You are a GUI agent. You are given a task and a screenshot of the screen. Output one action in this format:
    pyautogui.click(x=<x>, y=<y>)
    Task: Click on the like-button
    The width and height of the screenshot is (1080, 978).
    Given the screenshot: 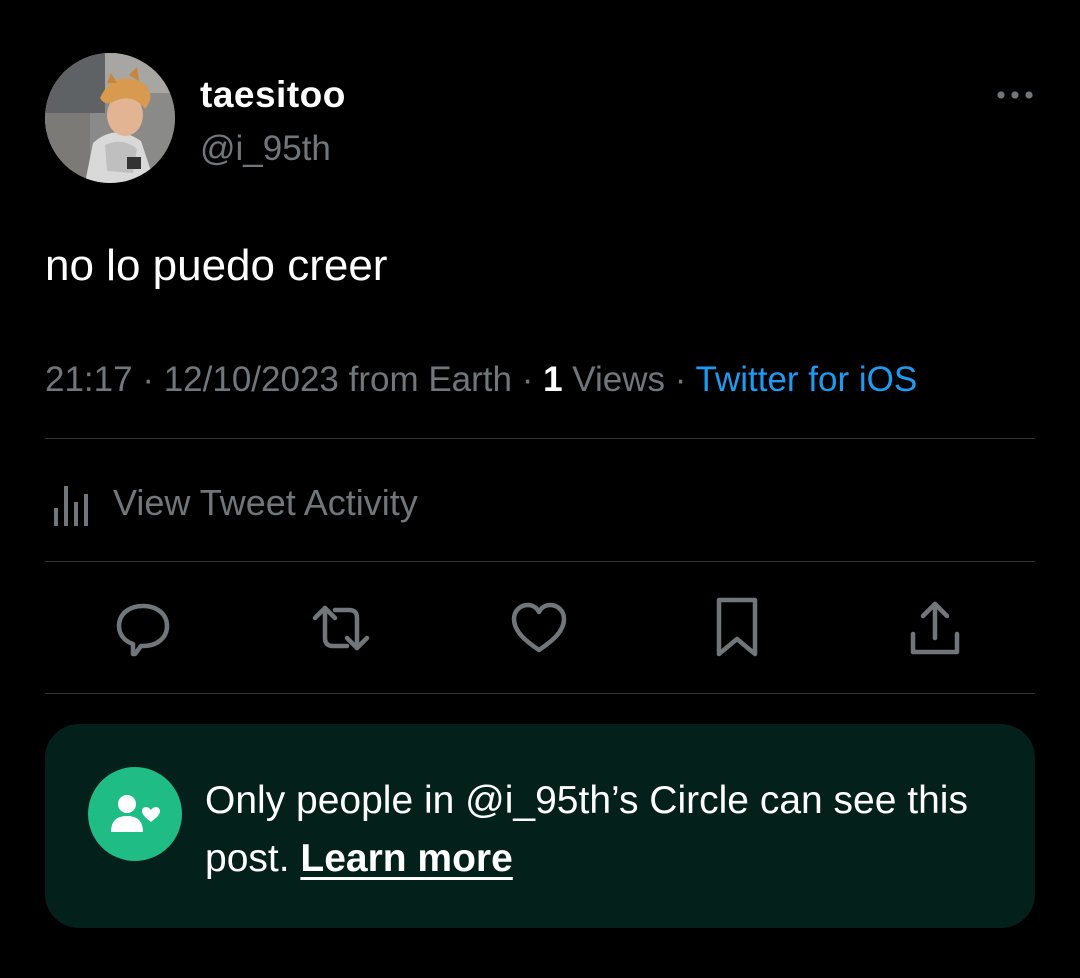 What is the action you would take?
    pyautogui.click(x=539, y=628)
    